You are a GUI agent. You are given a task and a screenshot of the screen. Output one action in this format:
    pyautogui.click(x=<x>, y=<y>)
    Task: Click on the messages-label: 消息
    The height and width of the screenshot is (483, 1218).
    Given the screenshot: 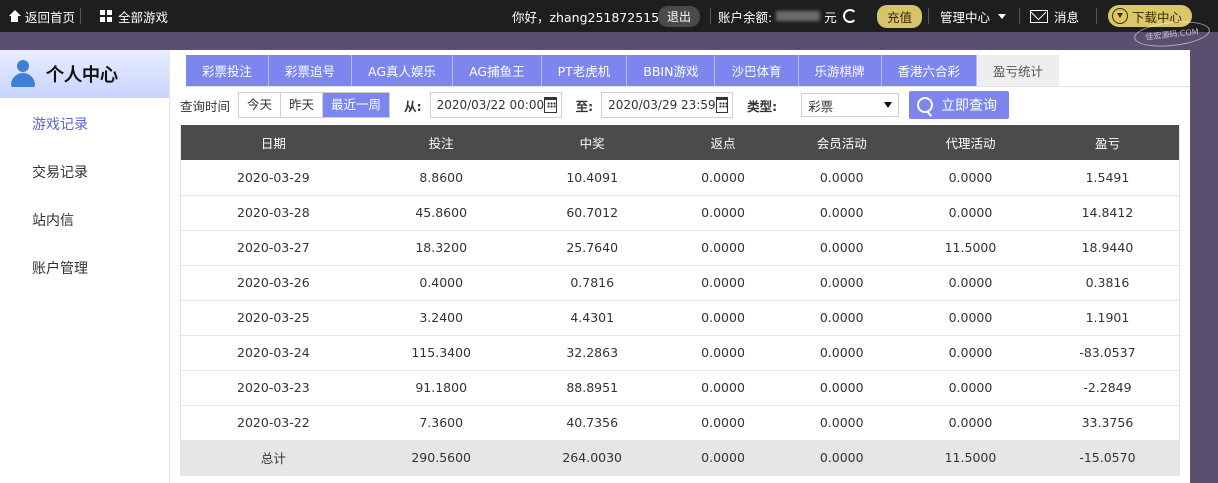 What is the action you would take?
    pyautogui.click(x=1067, y=17)
    